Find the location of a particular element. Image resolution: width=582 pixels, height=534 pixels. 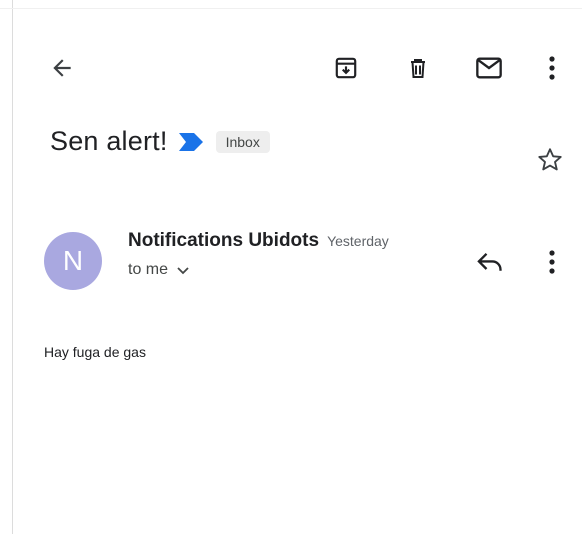

sender-line: Notifications Ubidots Yesterday is located at coordinates (258, 241).